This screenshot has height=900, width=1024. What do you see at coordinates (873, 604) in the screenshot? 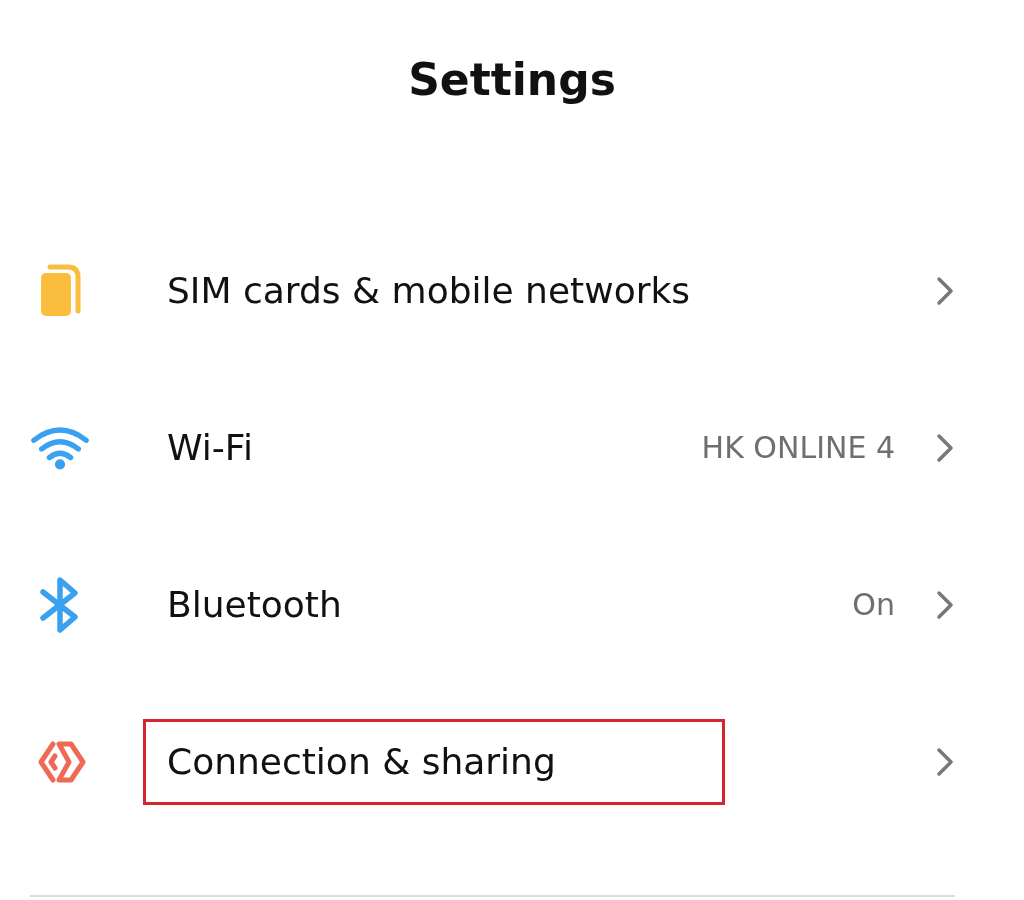
I see `row-value: On` at bounding box center [873, 604].